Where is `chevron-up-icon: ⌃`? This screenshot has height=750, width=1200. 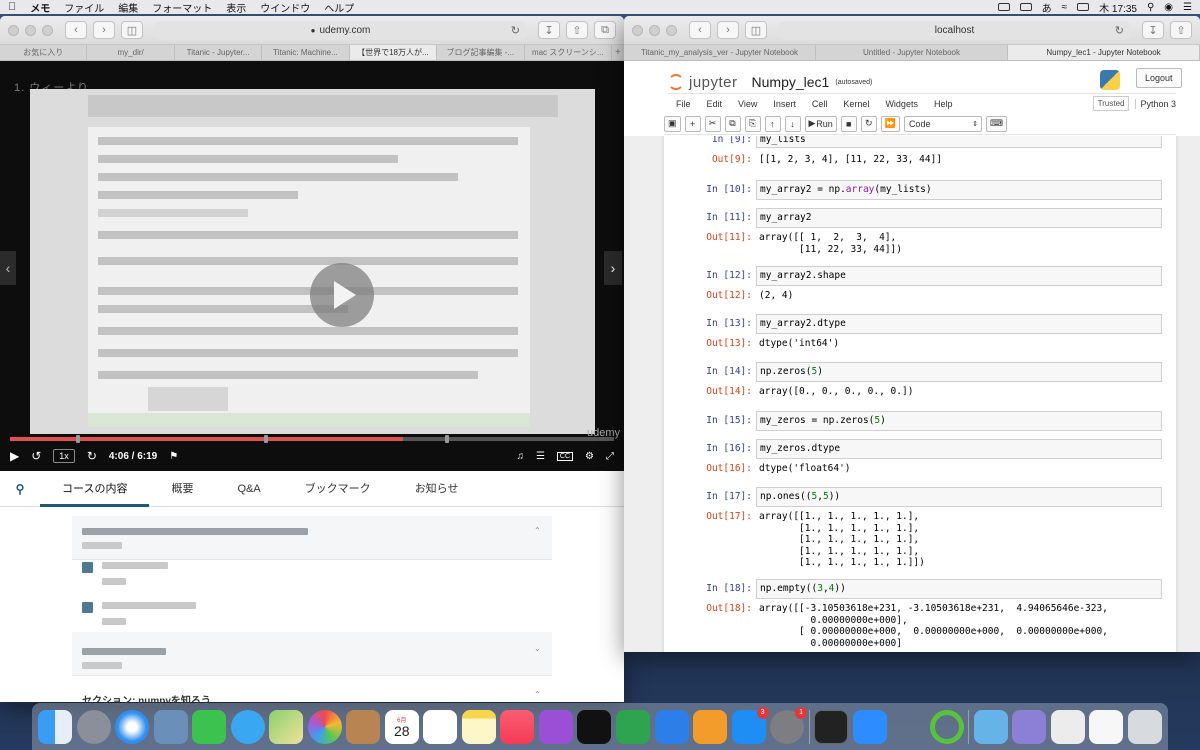 chevron-up-icon: ⌃ is located at coordinates (537, 530).